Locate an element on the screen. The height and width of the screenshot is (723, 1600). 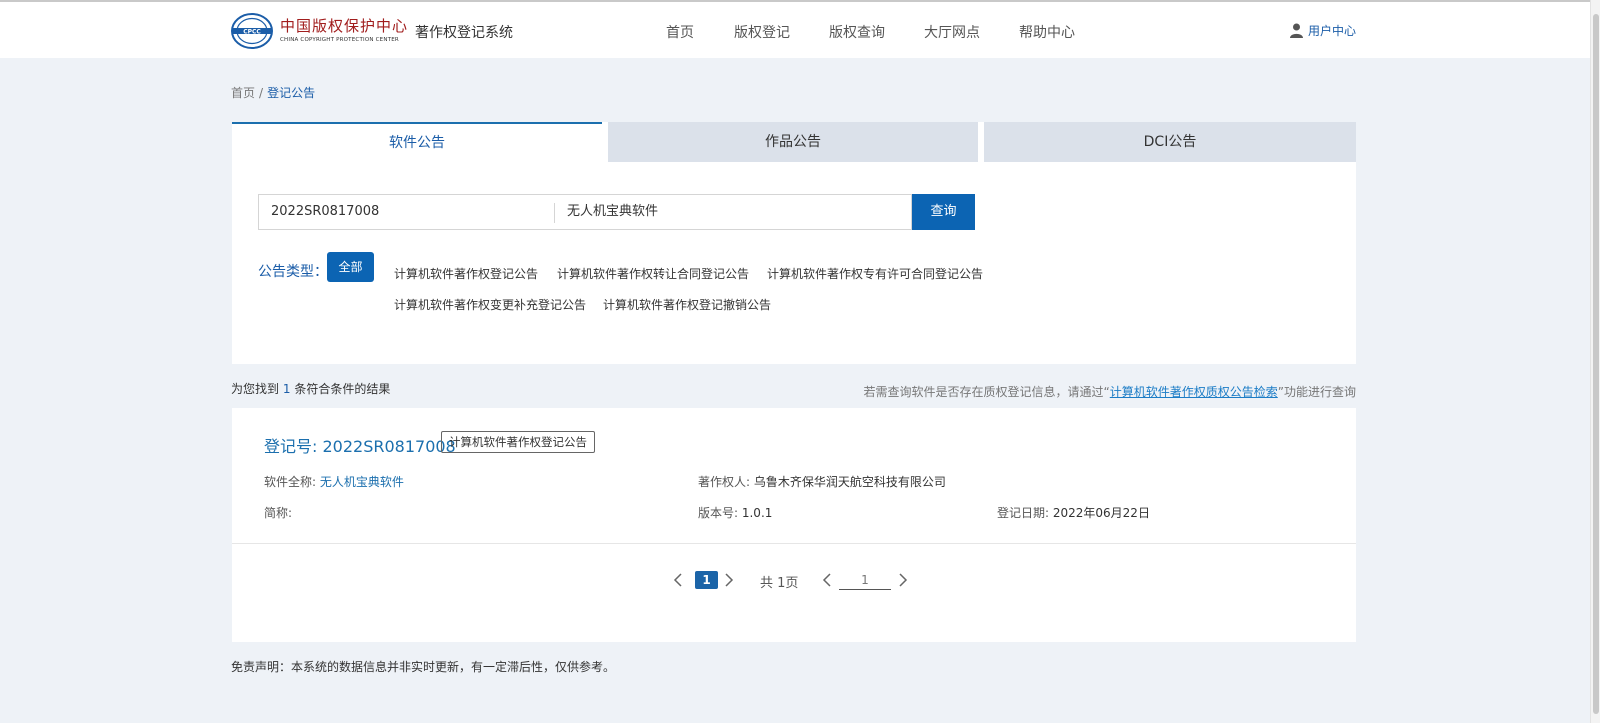
short-name-label: 简称: is located at coordinates (278, 513).